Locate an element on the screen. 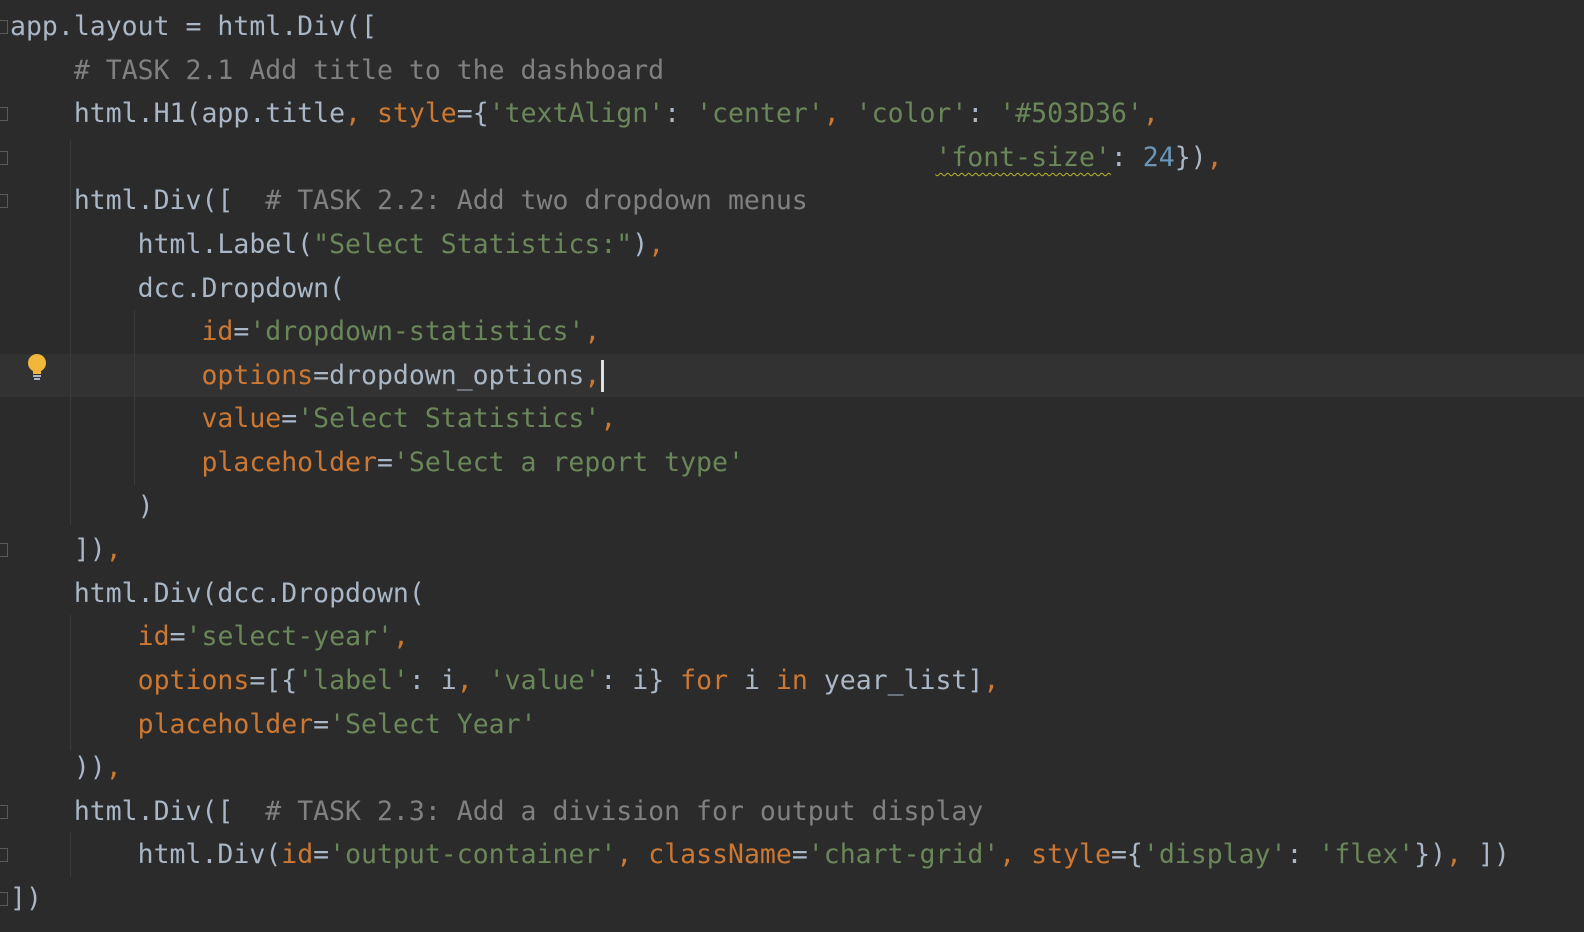 The image size is (1584, 932). code-text: value='Select Statistics', is located at coordinates (313, 419).